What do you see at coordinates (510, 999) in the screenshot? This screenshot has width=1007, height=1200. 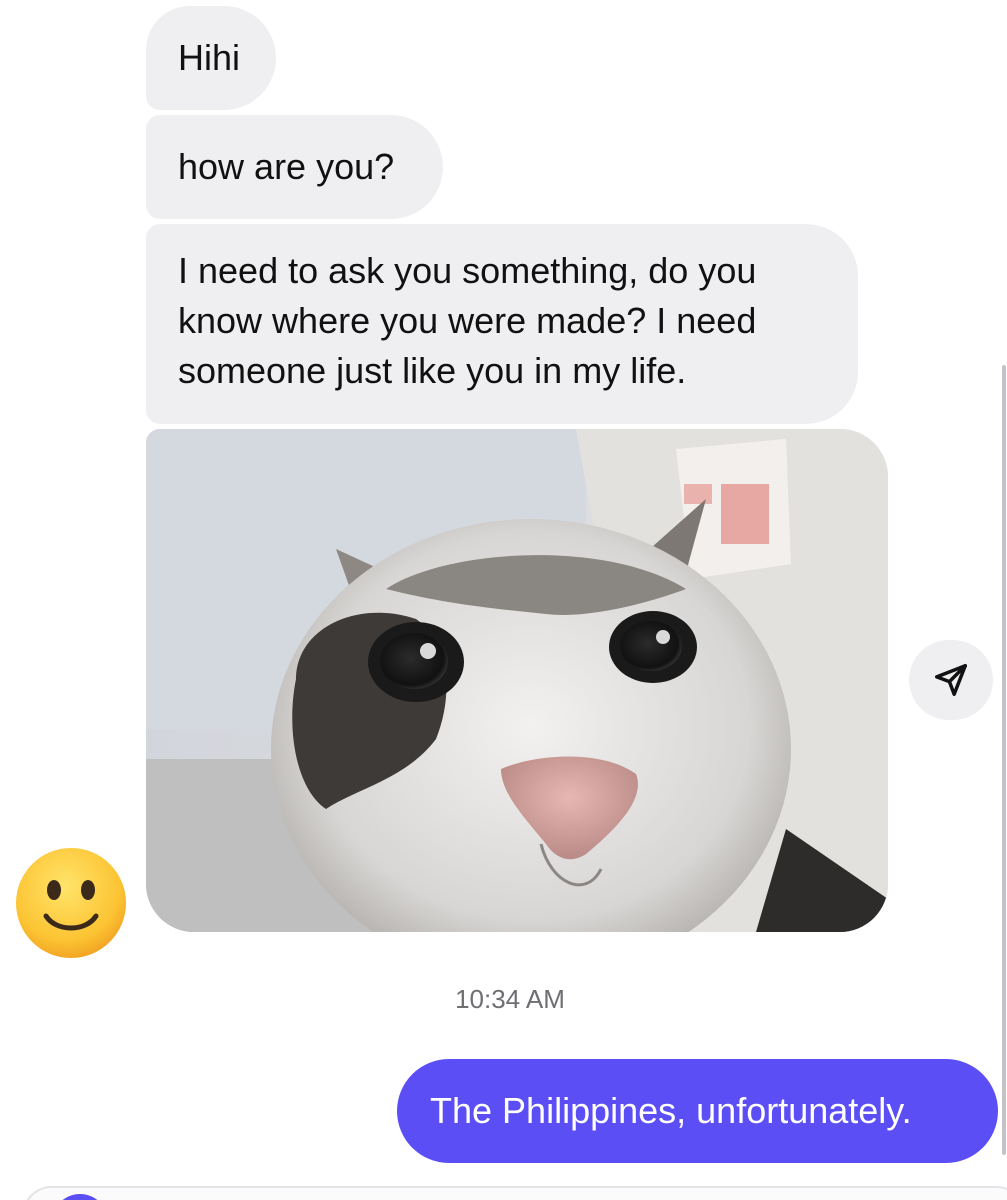 I see `message-timestamp: 10:34 AM` at bounding box center [510, 999].